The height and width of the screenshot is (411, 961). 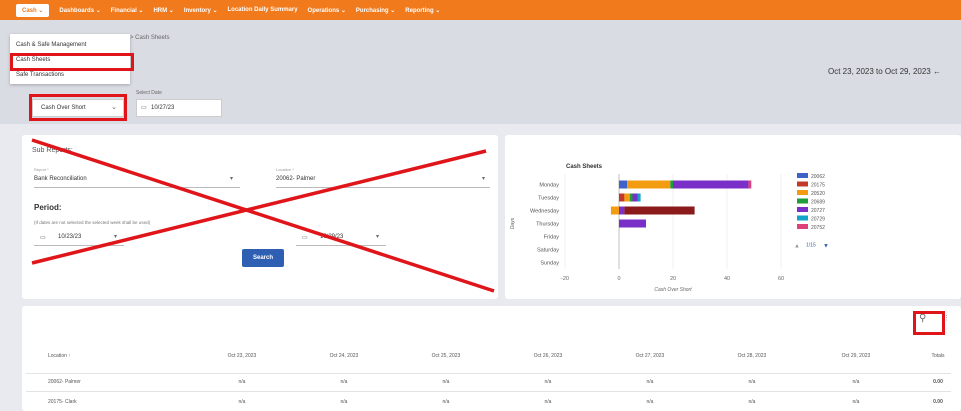 I want to click on table-cell-location: 20175- Clark, so click(x=62, y=402).